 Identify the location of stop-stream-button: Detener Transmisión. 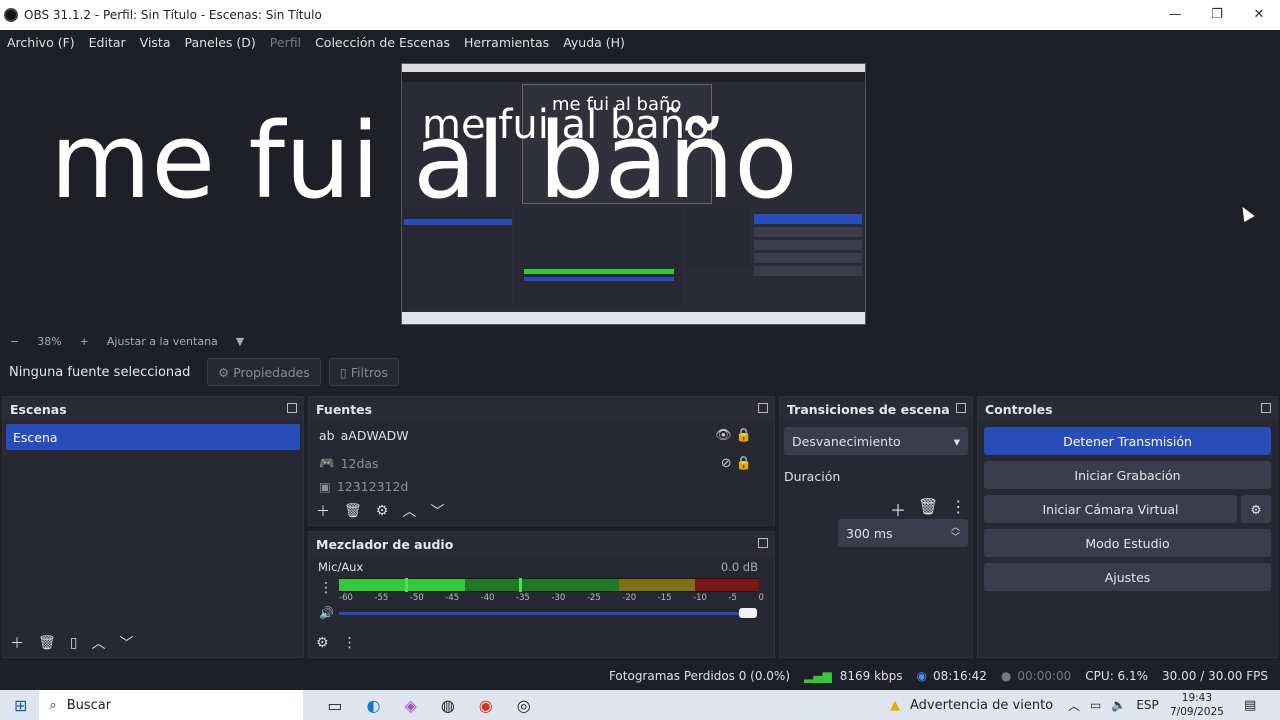
(1127, 441).